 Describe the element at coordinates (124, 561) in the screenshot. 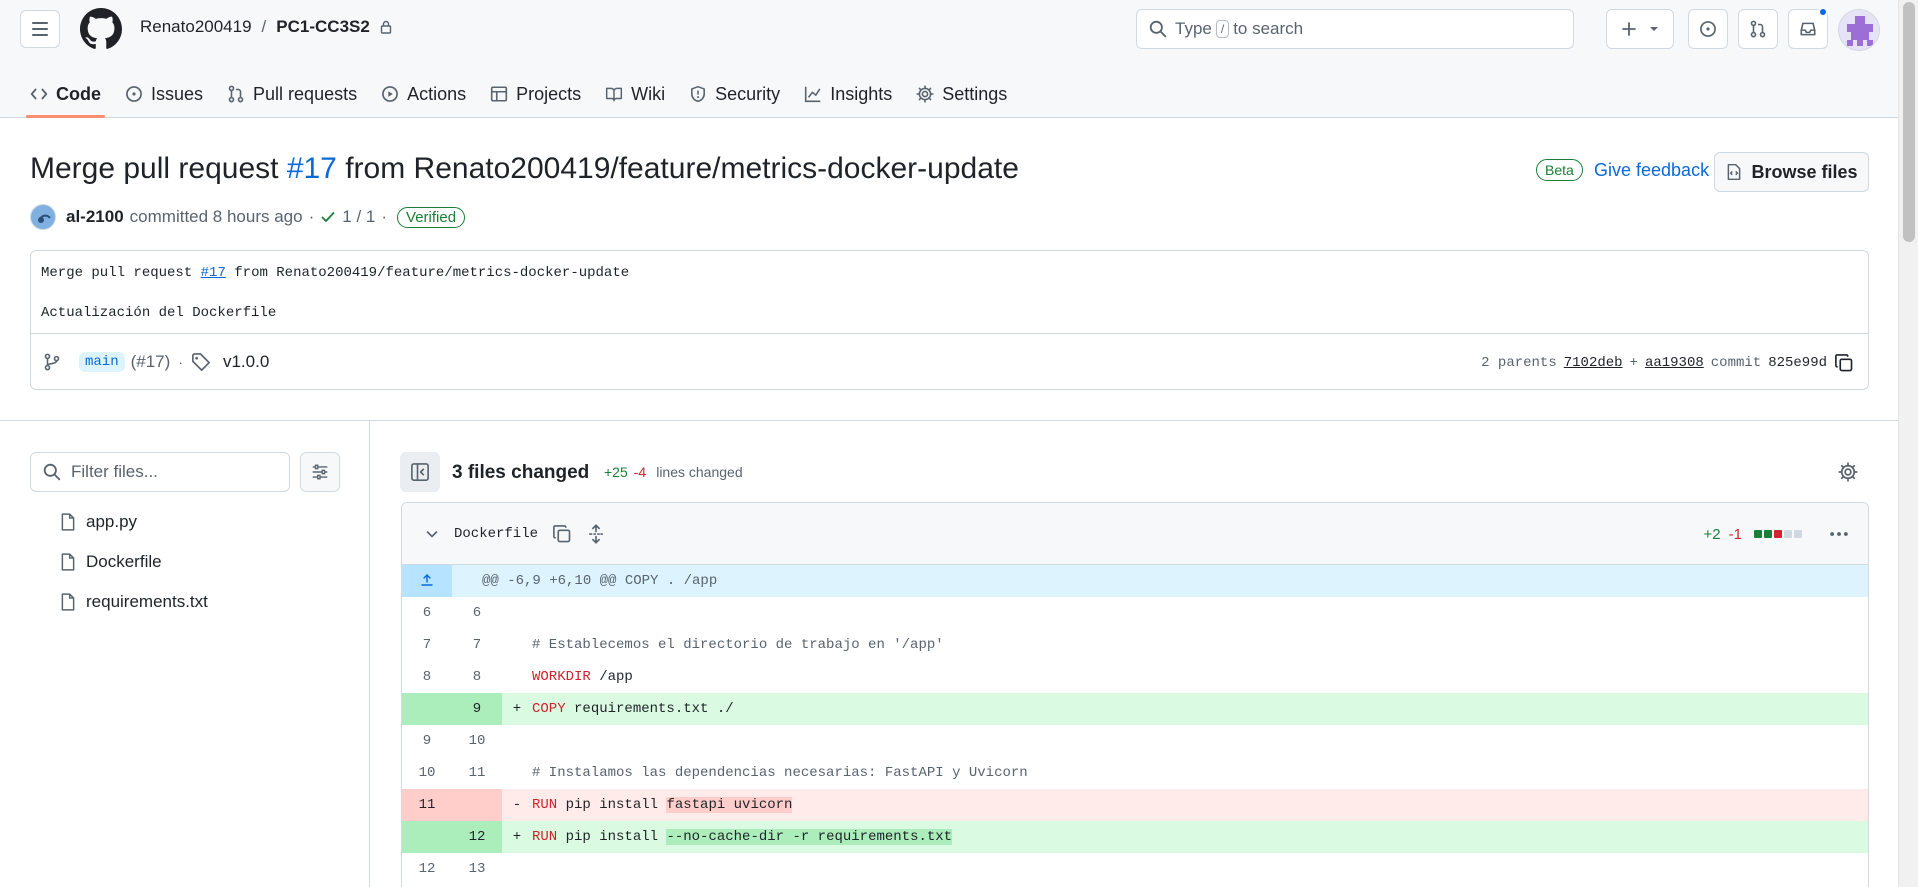

I see `file-tree-label: Dockerfile` at that location.